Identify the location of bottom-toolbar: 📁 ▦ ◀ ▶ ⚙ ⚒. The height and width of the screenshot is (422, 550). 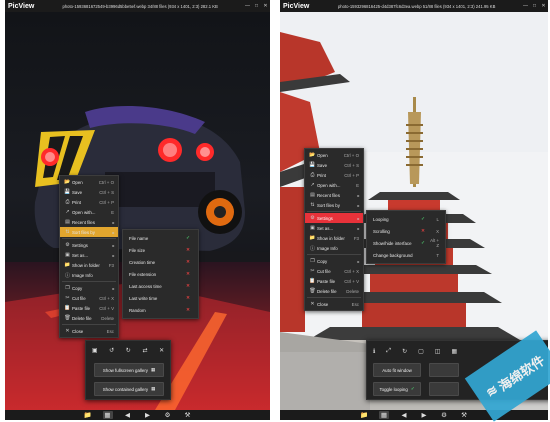
(137, 415).